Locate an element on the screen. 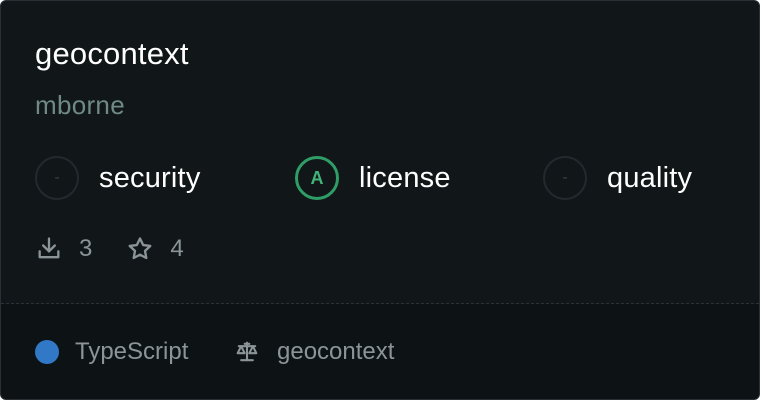 This screenshot has height=400, width=760. license-info: geocontext is located at coordinates (313, 352).